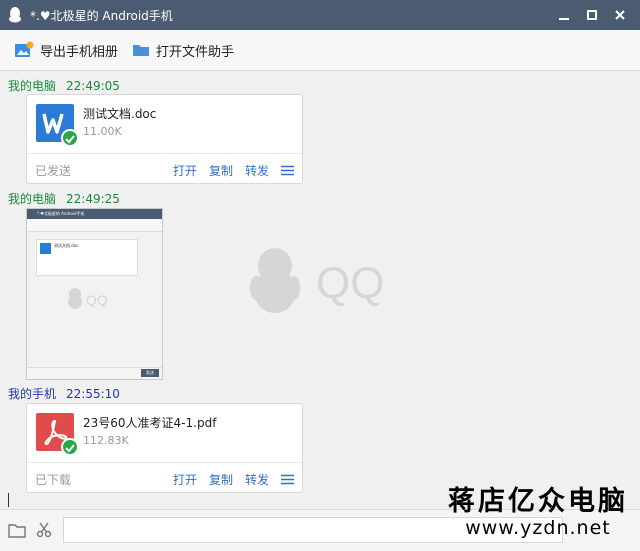  What do you see at coordinates (320, 15) in the screenshot?
I see `title-bar: *.♥北极星的 Android手机` at bounding box center [320, 15].